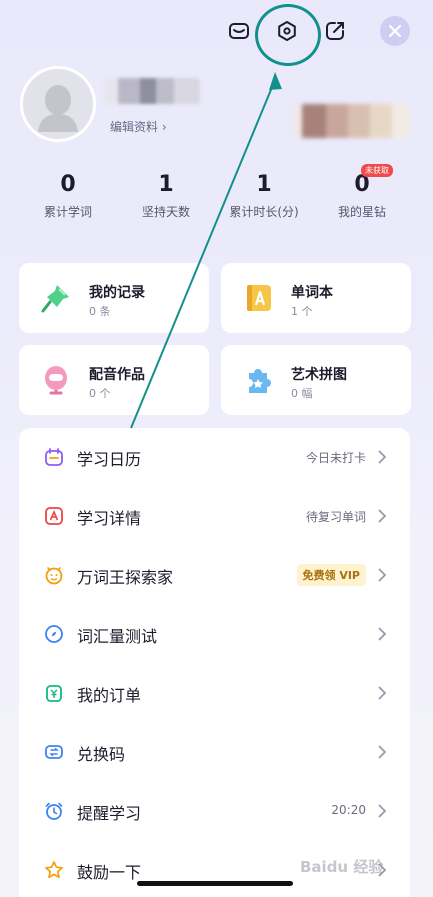  I want to click on top-bar, so click(216, 33).